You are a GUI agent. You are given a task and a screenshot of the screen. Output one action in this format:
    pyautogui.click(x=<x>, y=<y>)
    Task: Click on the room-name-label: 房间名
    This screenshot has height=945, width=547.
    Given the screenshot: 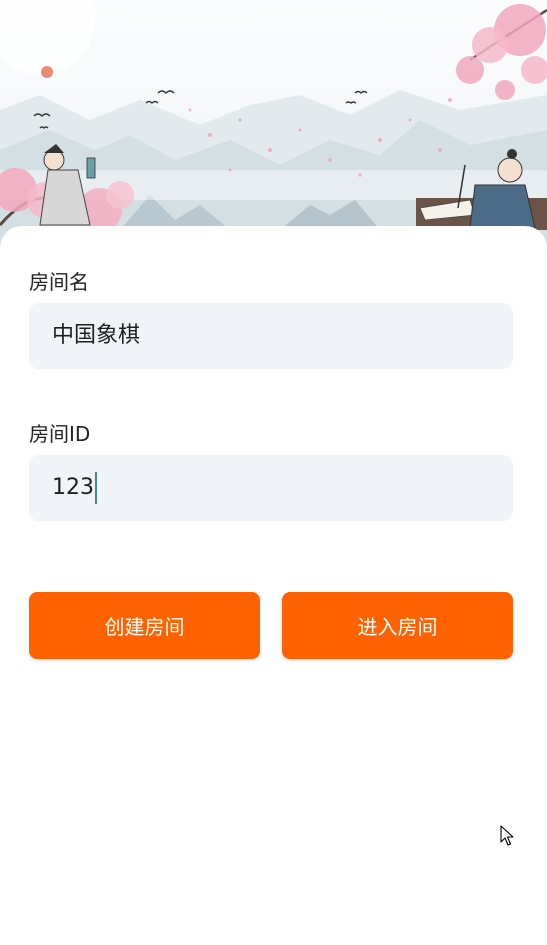 What is the action you would take?
    pyautogui.click(x=59, y=282)
    